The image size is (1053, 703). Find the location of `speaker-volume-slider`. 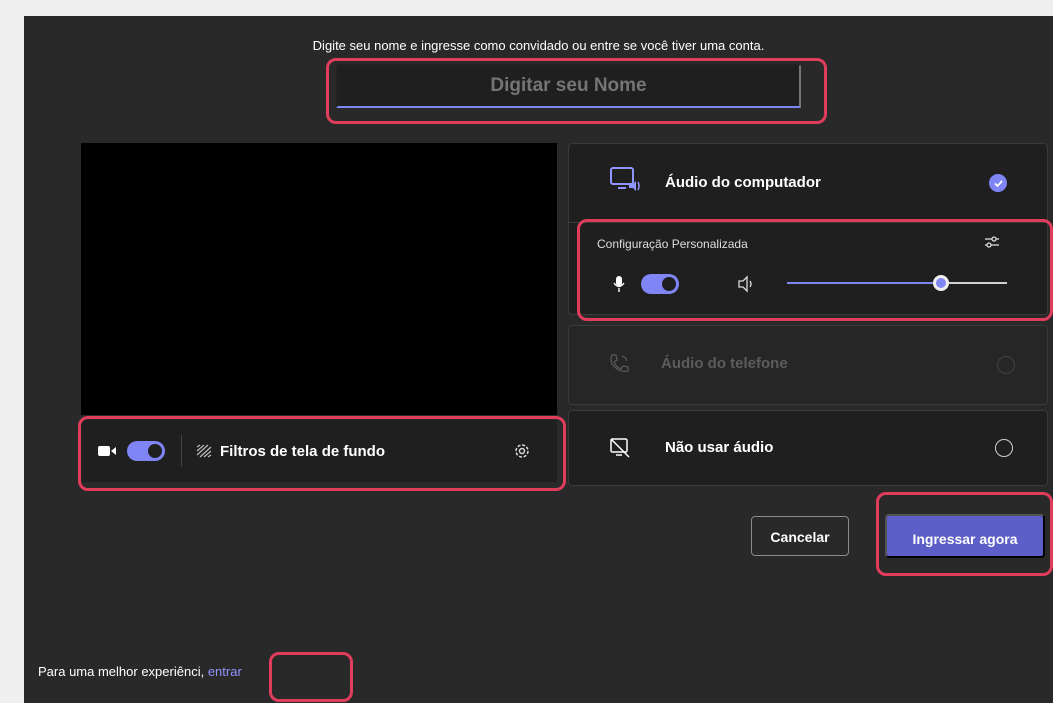

speaker-volume-slider is located at coordinates (897, 283).